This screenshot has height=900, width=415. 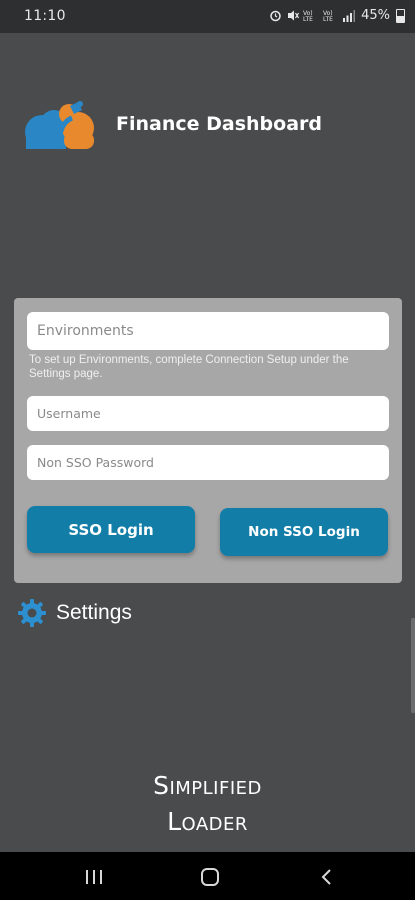 What do you see at coordinates (69, 413) in the screenshot?
I see `username-placeholder: Username` at bounding box center [69, 413].